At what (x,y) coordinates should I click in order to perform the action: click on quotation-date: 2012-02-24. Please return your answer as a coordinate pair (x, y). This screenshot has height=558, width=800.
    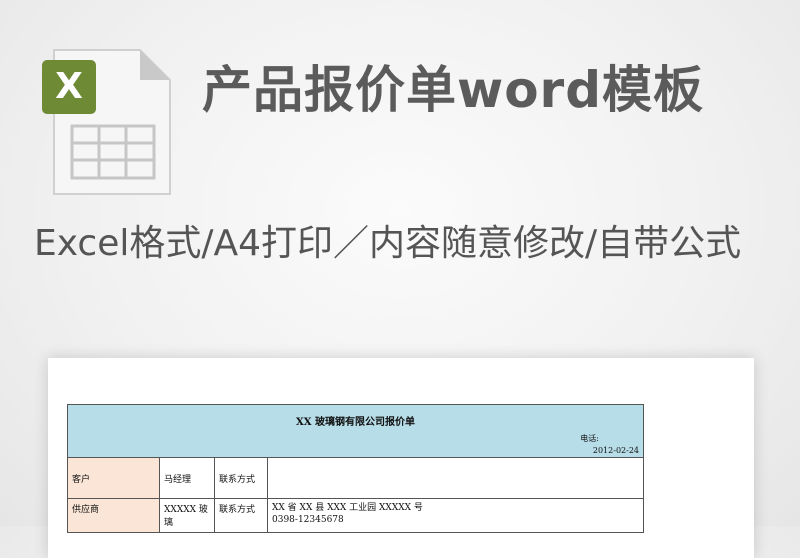
    Looking at the image, I should click on (615, 450).